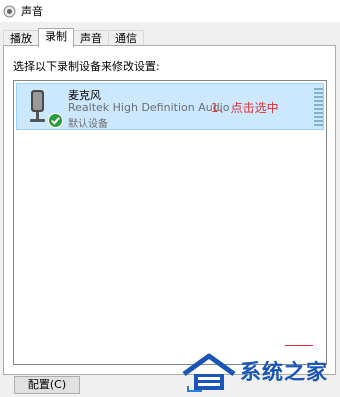 The height and width of the screenshot is (397, 340). Describe the element at coordinates (170, 11) in the screenshot. I see `title-bar: 声音` at that location.